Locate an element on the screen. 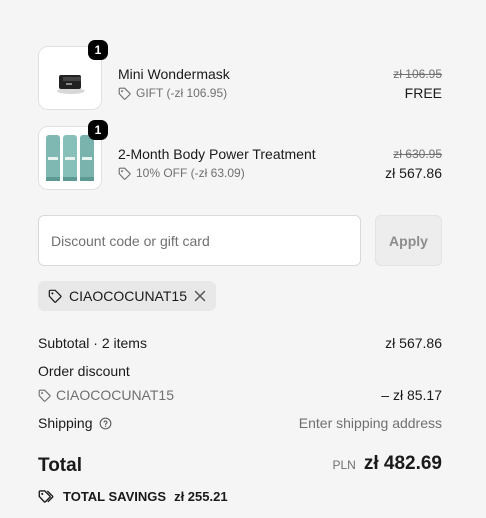 Image resolution: width=486 pixels, height=518 pixels. total-savings-label: TOTAL SAVINGS is located at coordinates (115, 496).